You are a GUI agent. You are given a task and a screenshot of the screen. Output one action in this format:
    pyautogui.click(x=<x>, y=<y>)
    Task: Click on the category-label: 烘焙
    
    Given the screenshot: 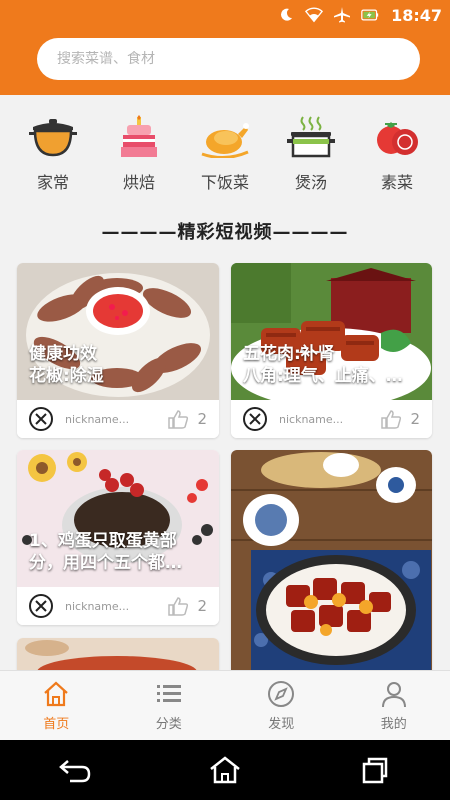 What is the action you would take?
    pyautogui.click(x=138, y=182)
    